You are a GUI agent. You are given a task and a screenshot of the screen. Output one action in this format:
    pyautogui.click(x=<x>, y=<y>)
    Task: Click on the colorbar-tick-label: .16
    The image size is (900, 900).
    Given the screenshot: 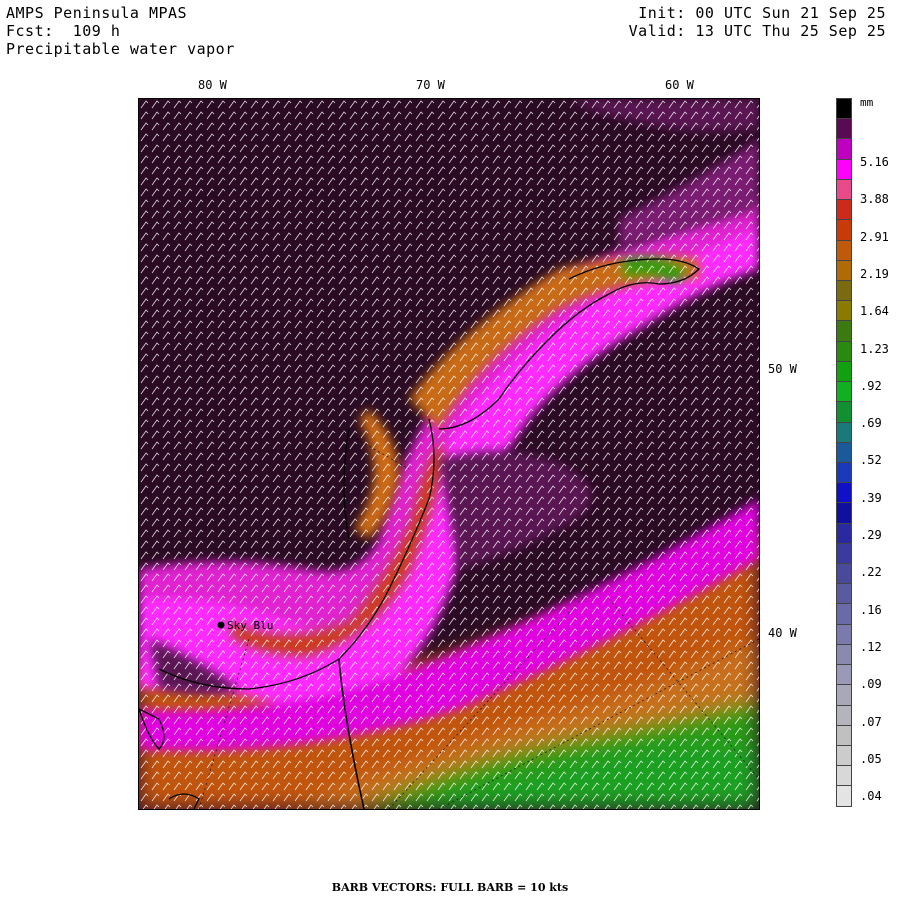 What is the action you would take?
    pyautogui.click(x=871, y=609)
    